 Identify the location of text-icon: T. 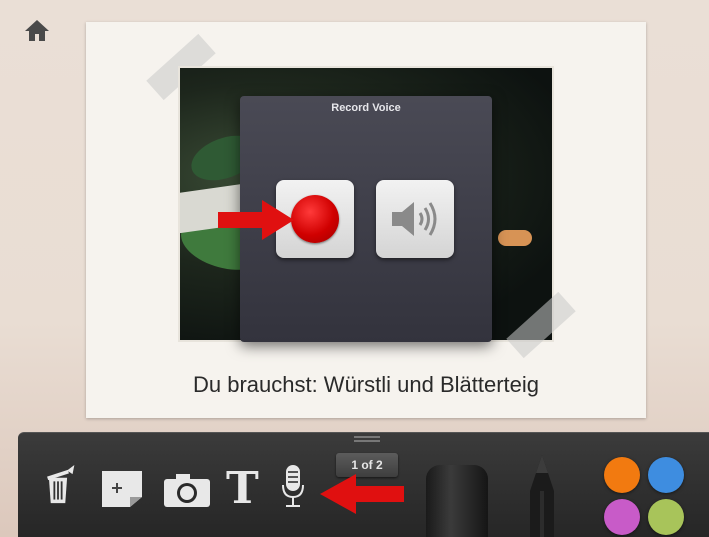
(246, 486).